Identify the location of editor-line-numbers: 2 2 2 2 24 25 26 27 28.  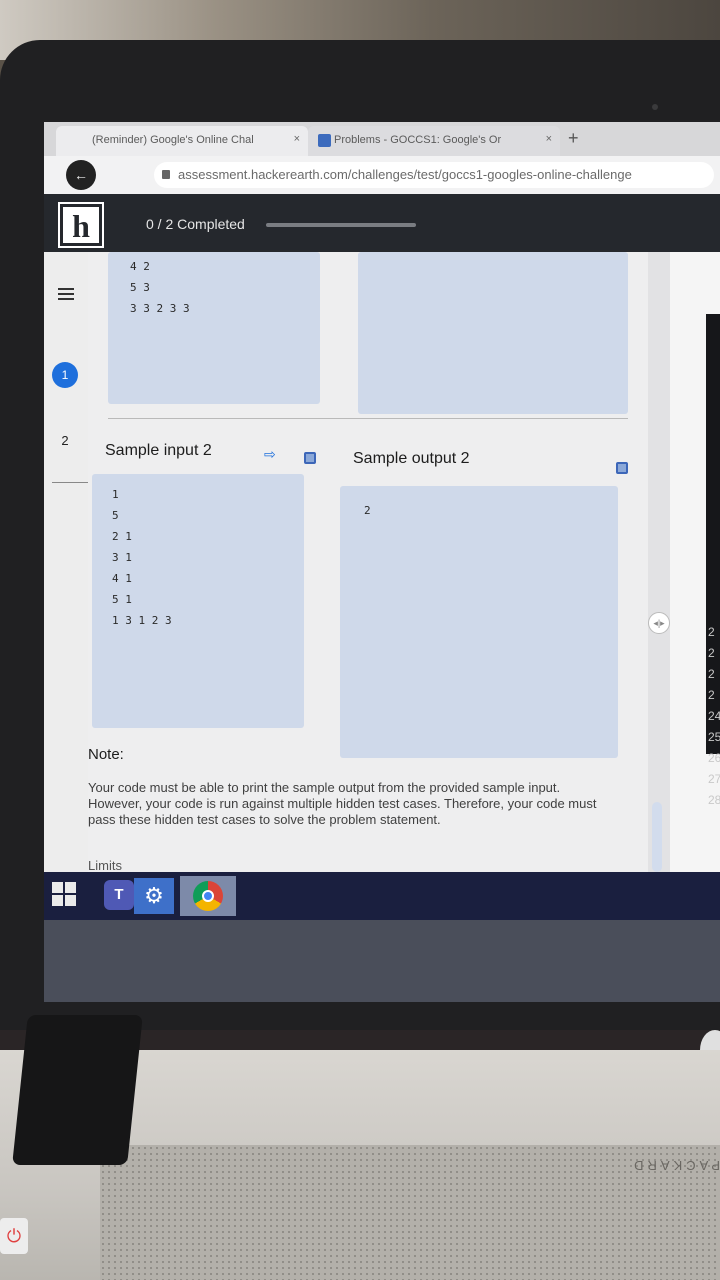
(714, 716).